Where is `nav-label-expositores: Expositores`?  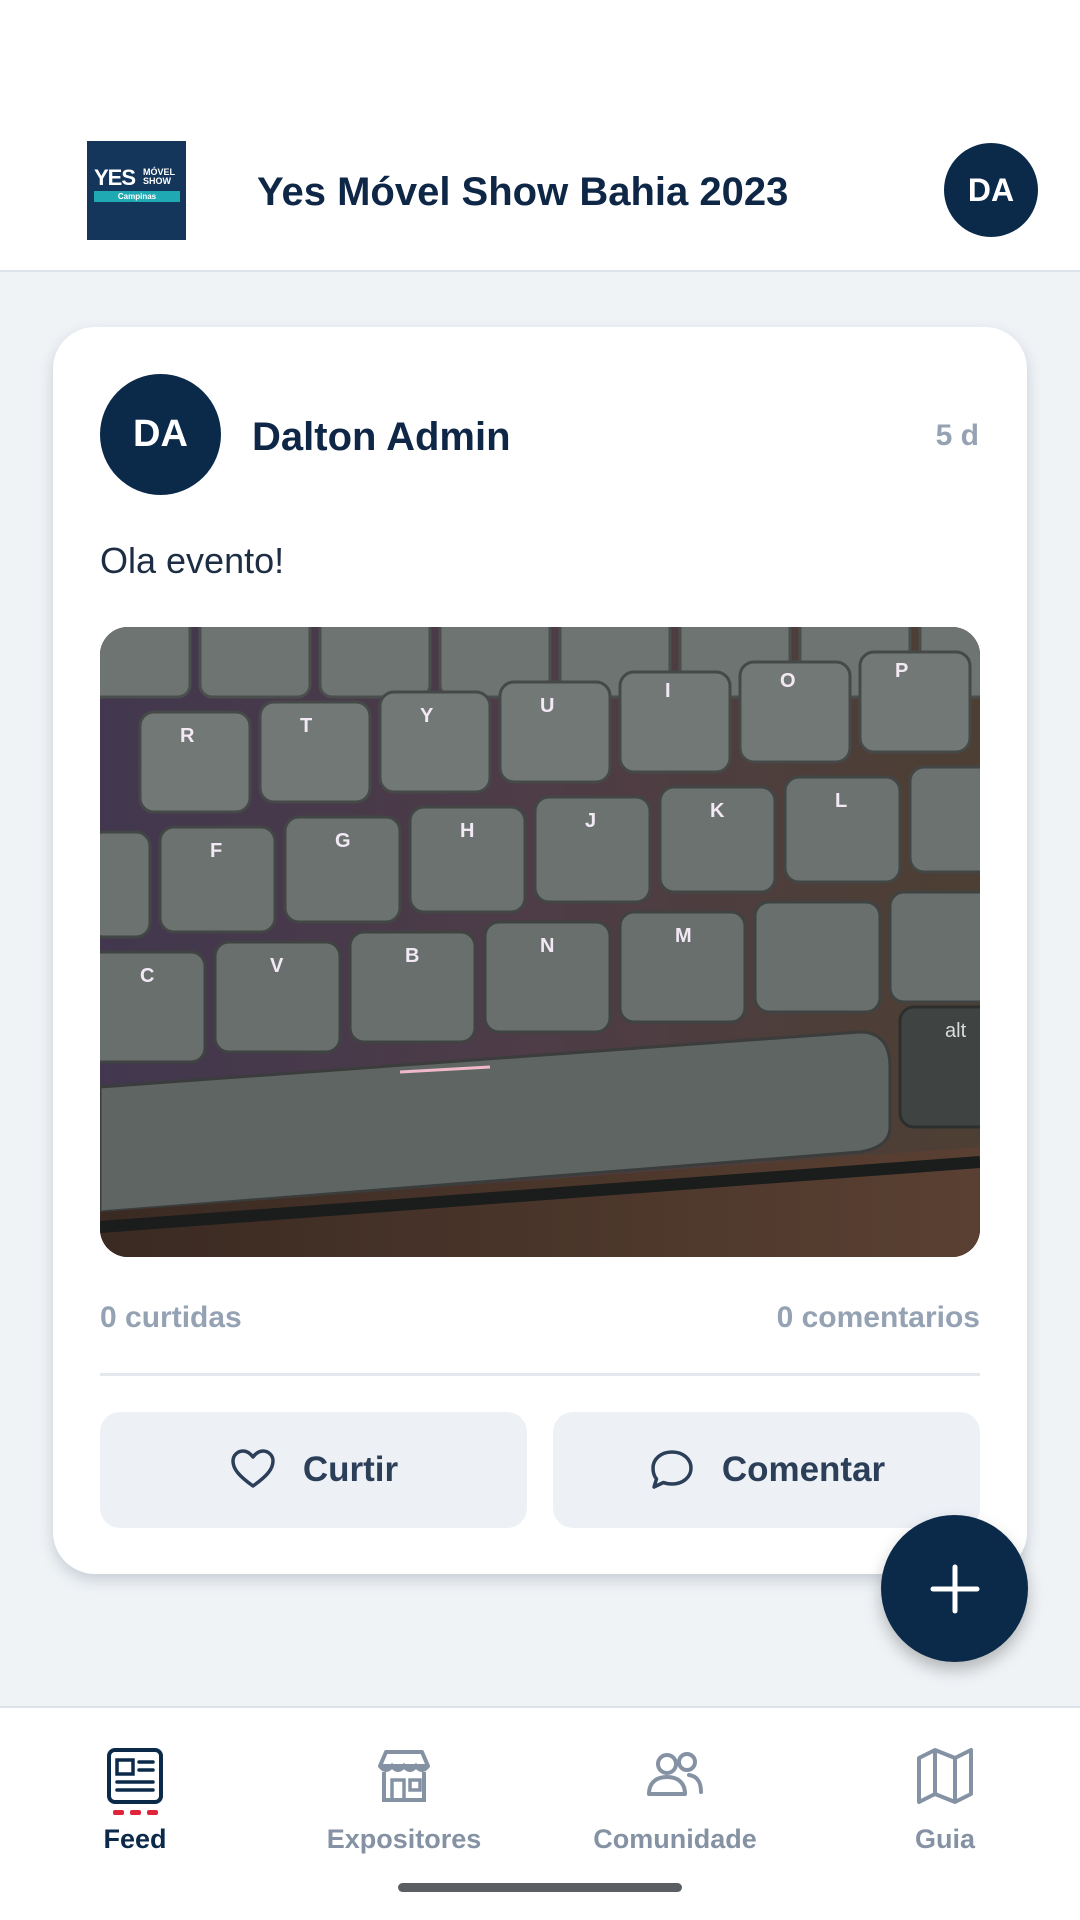 nav-label-expositores: Expositores is located at coordinates (404, 1839).